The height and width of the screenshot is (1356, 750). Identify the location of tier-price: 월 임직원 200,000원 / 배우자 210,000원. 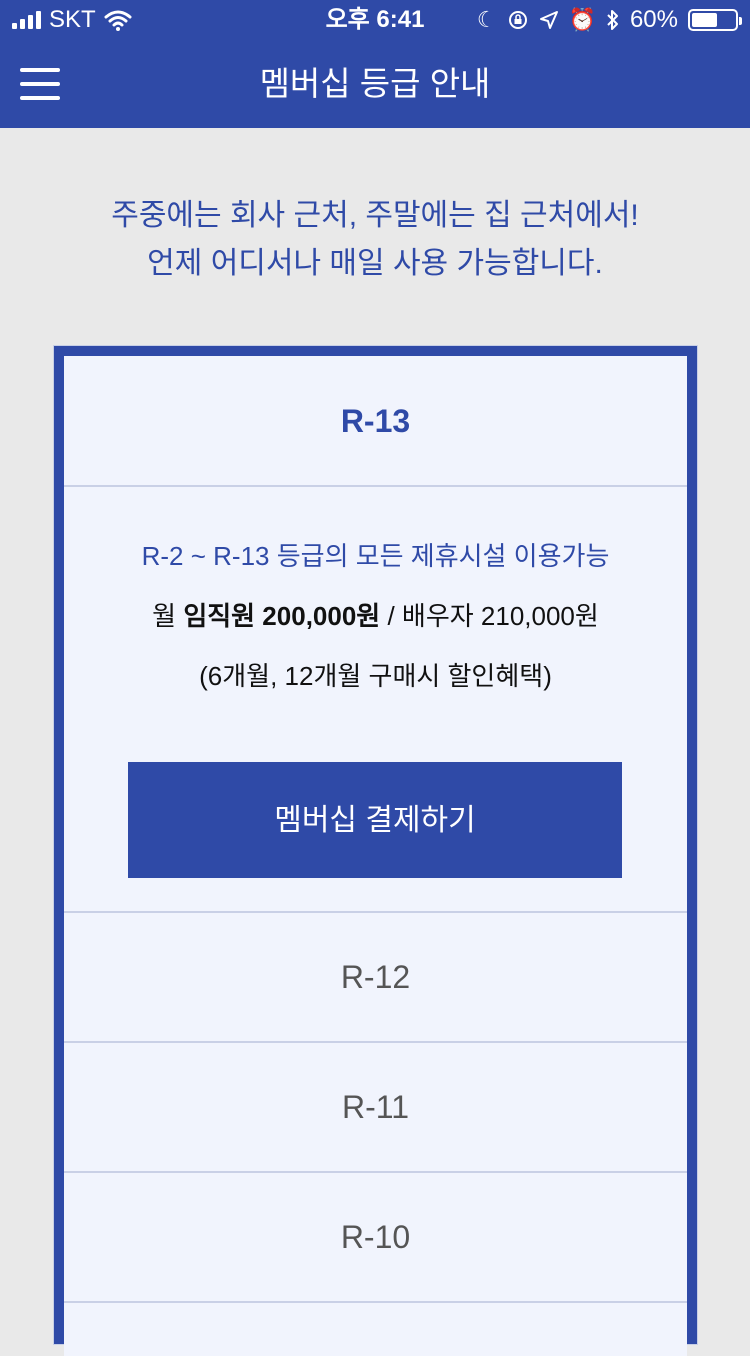
(375, 614).